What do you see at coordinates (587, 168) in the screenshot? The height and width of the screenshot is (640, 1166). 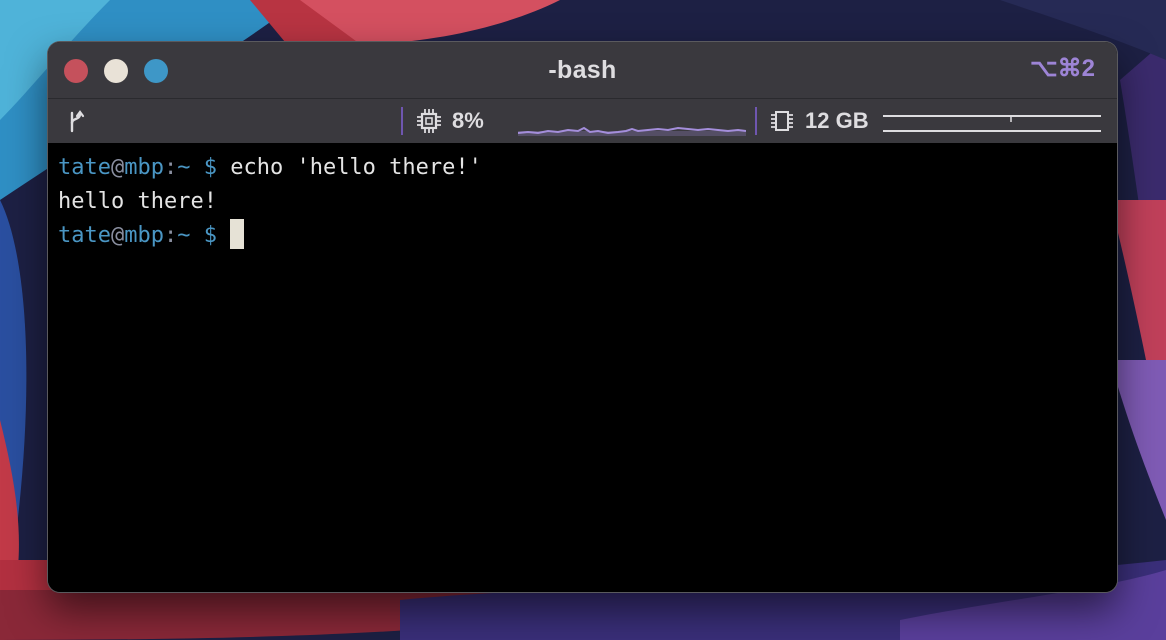 I see `terminal-line: tate@mbp:~ $ echo 'hello there!'` at bounding box center [587, 168].